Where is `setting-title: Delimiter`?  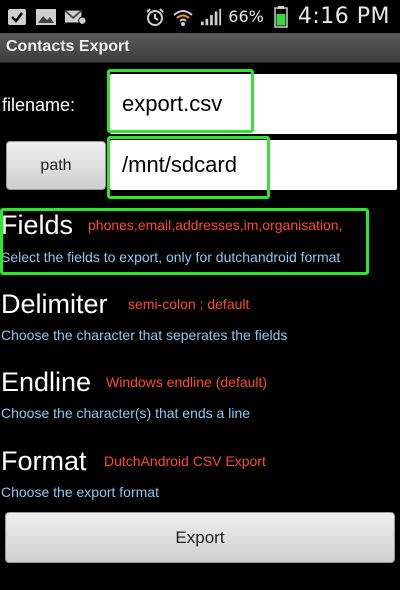
setting-title: Delimiter is located at coordinates (54, 304).